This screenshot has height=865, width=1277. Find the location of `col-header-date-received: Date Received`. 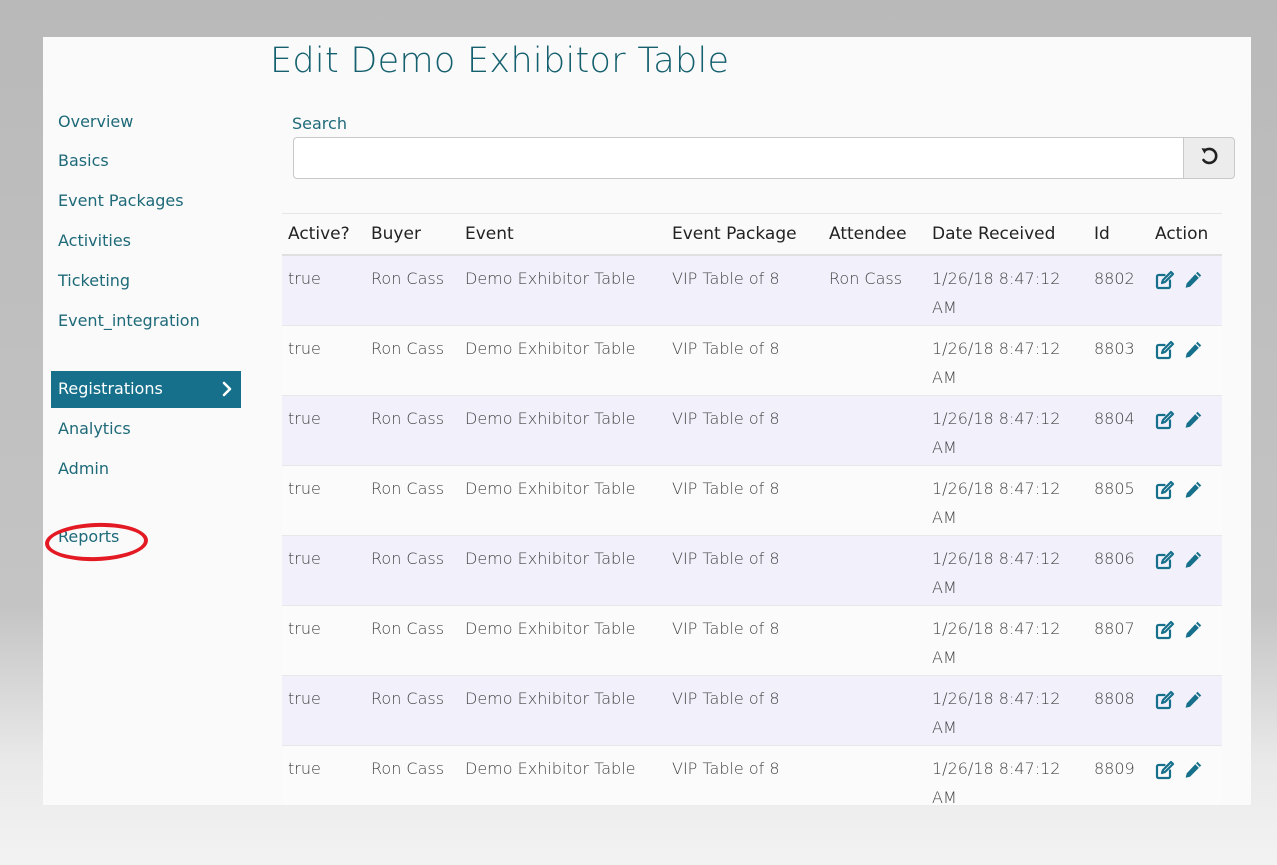

col-header-date-received: Date Received is located at coordinates (1007, 234).